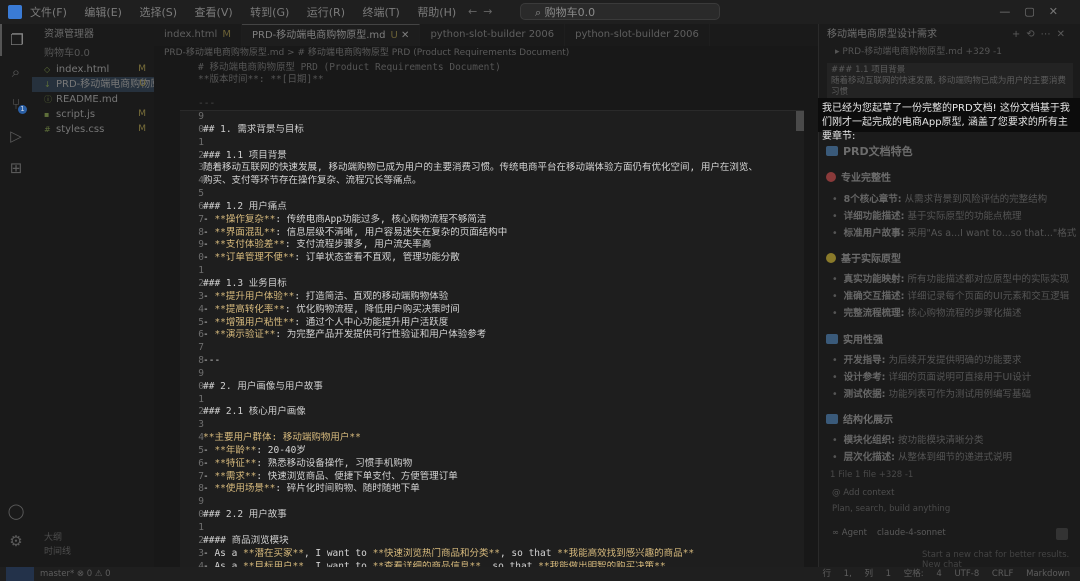  Describe the element at coordinates (497, 130) in the screenshot. I see `code-line: ## 1. 需求背景与目标` at that location.